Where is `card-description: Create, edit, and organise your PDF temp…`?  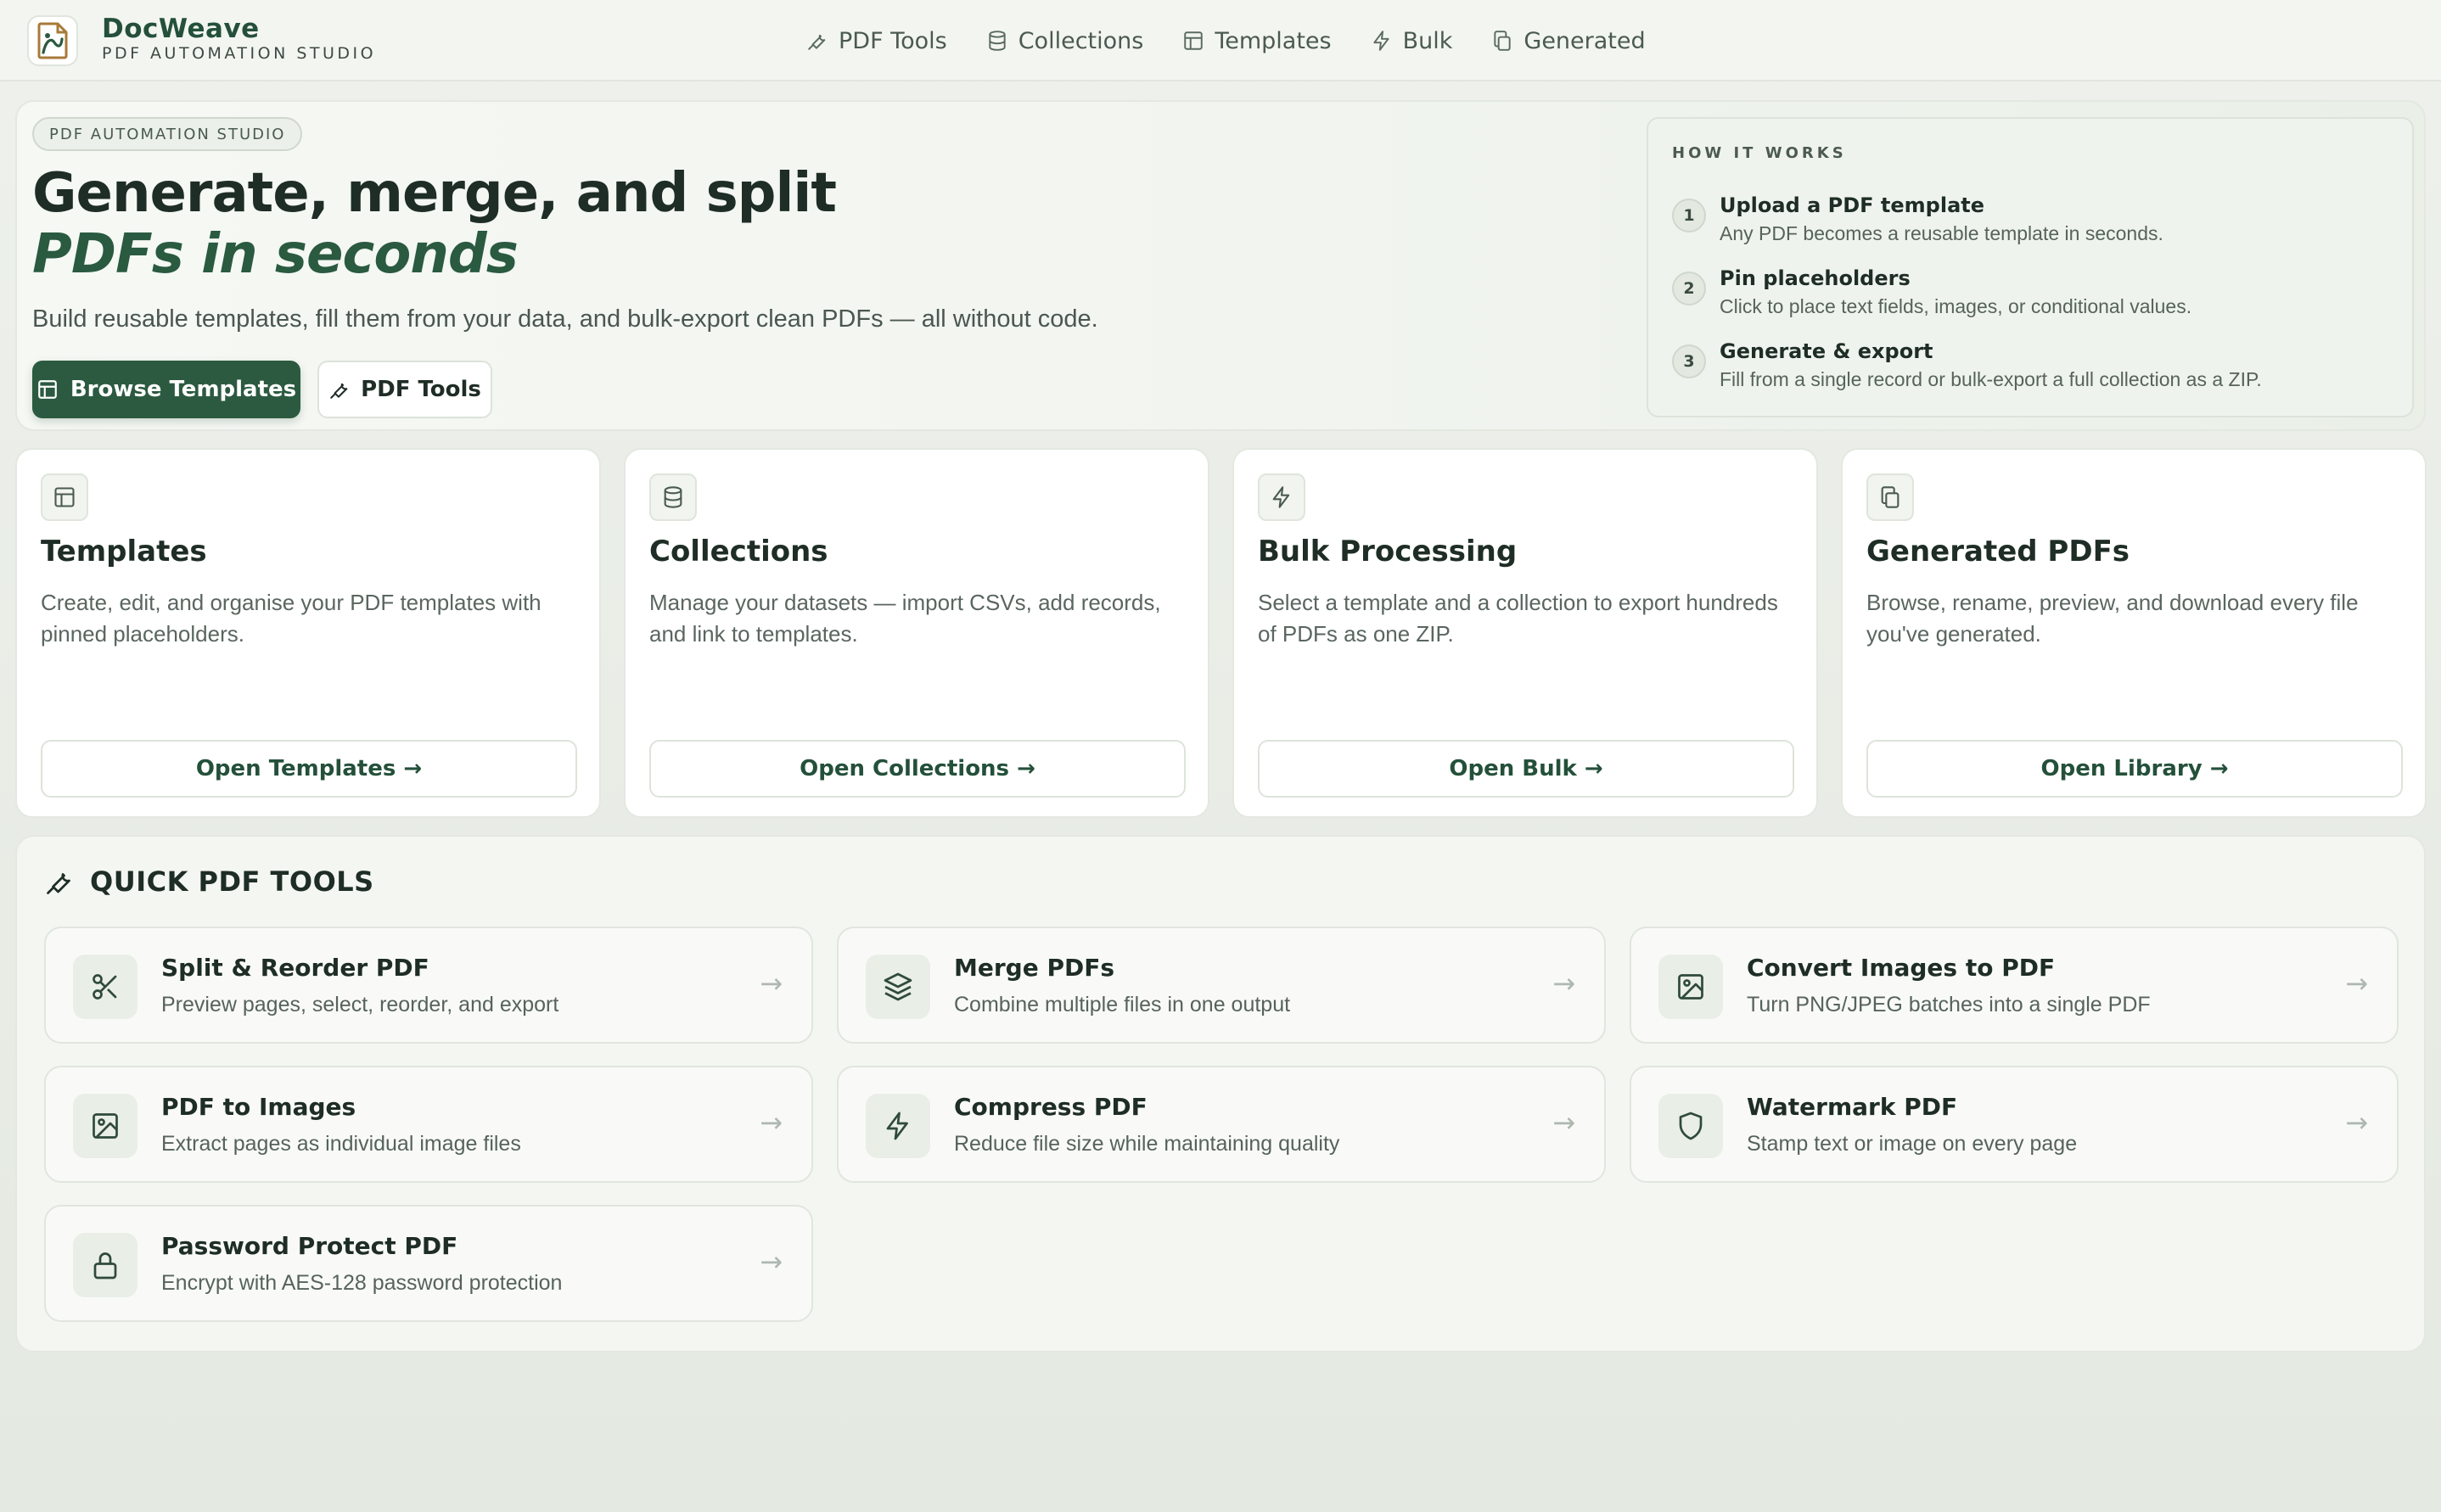
card-description: Create, edit, and organise your PDF temp… is located at coordinates (292, 618).